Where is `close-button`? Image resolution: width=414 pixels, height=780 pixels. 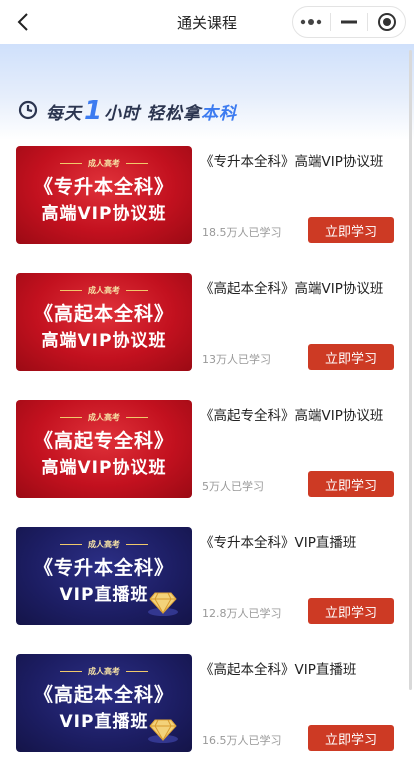
close-button is located at coordinates (386, 22).